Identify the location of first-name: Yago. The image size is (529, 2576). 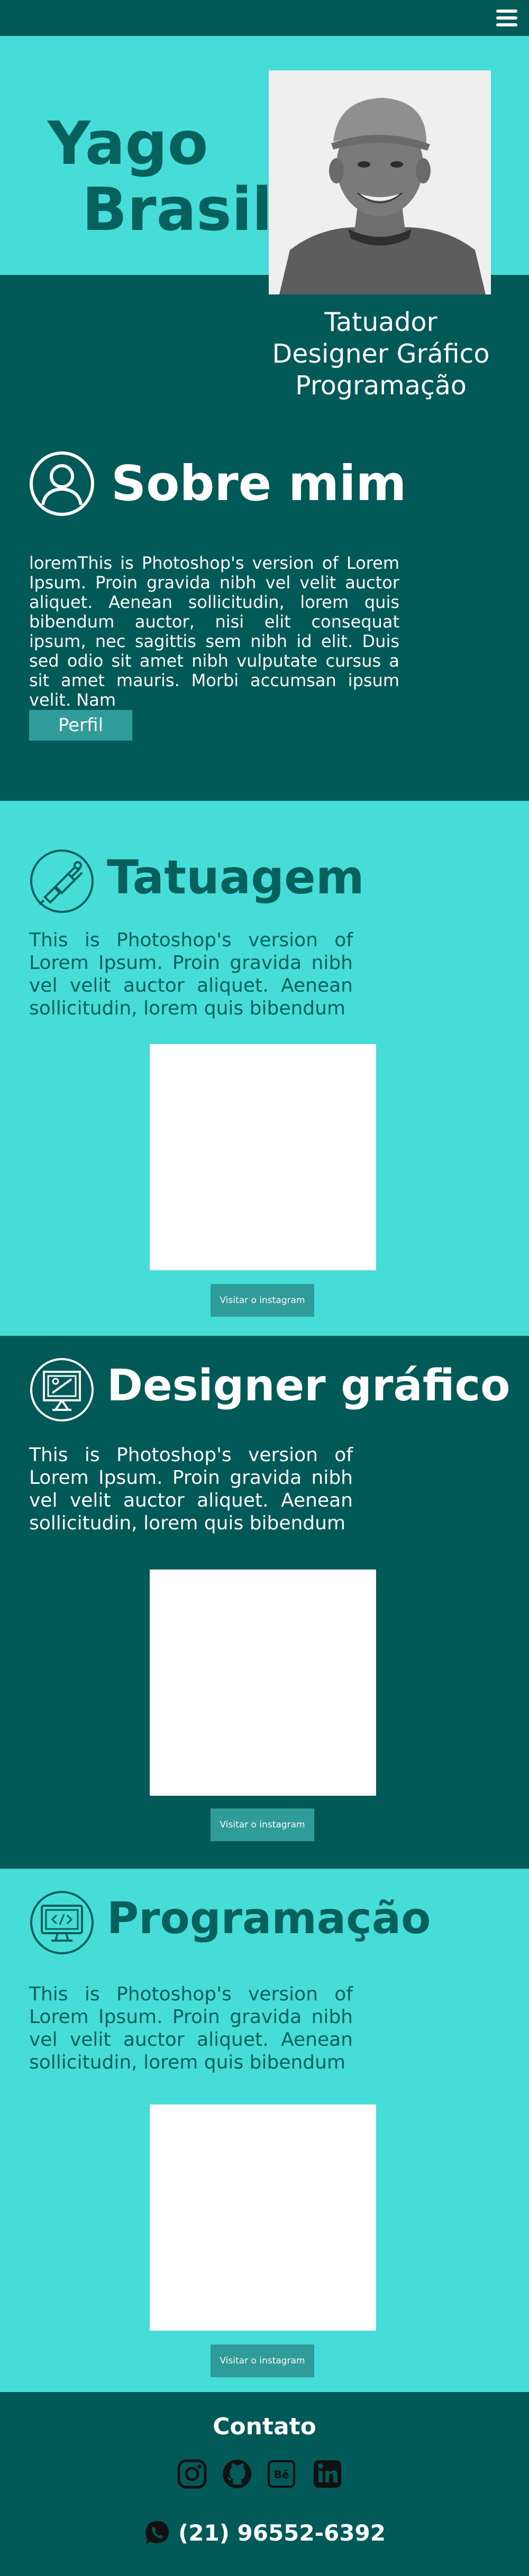
(128, 143).